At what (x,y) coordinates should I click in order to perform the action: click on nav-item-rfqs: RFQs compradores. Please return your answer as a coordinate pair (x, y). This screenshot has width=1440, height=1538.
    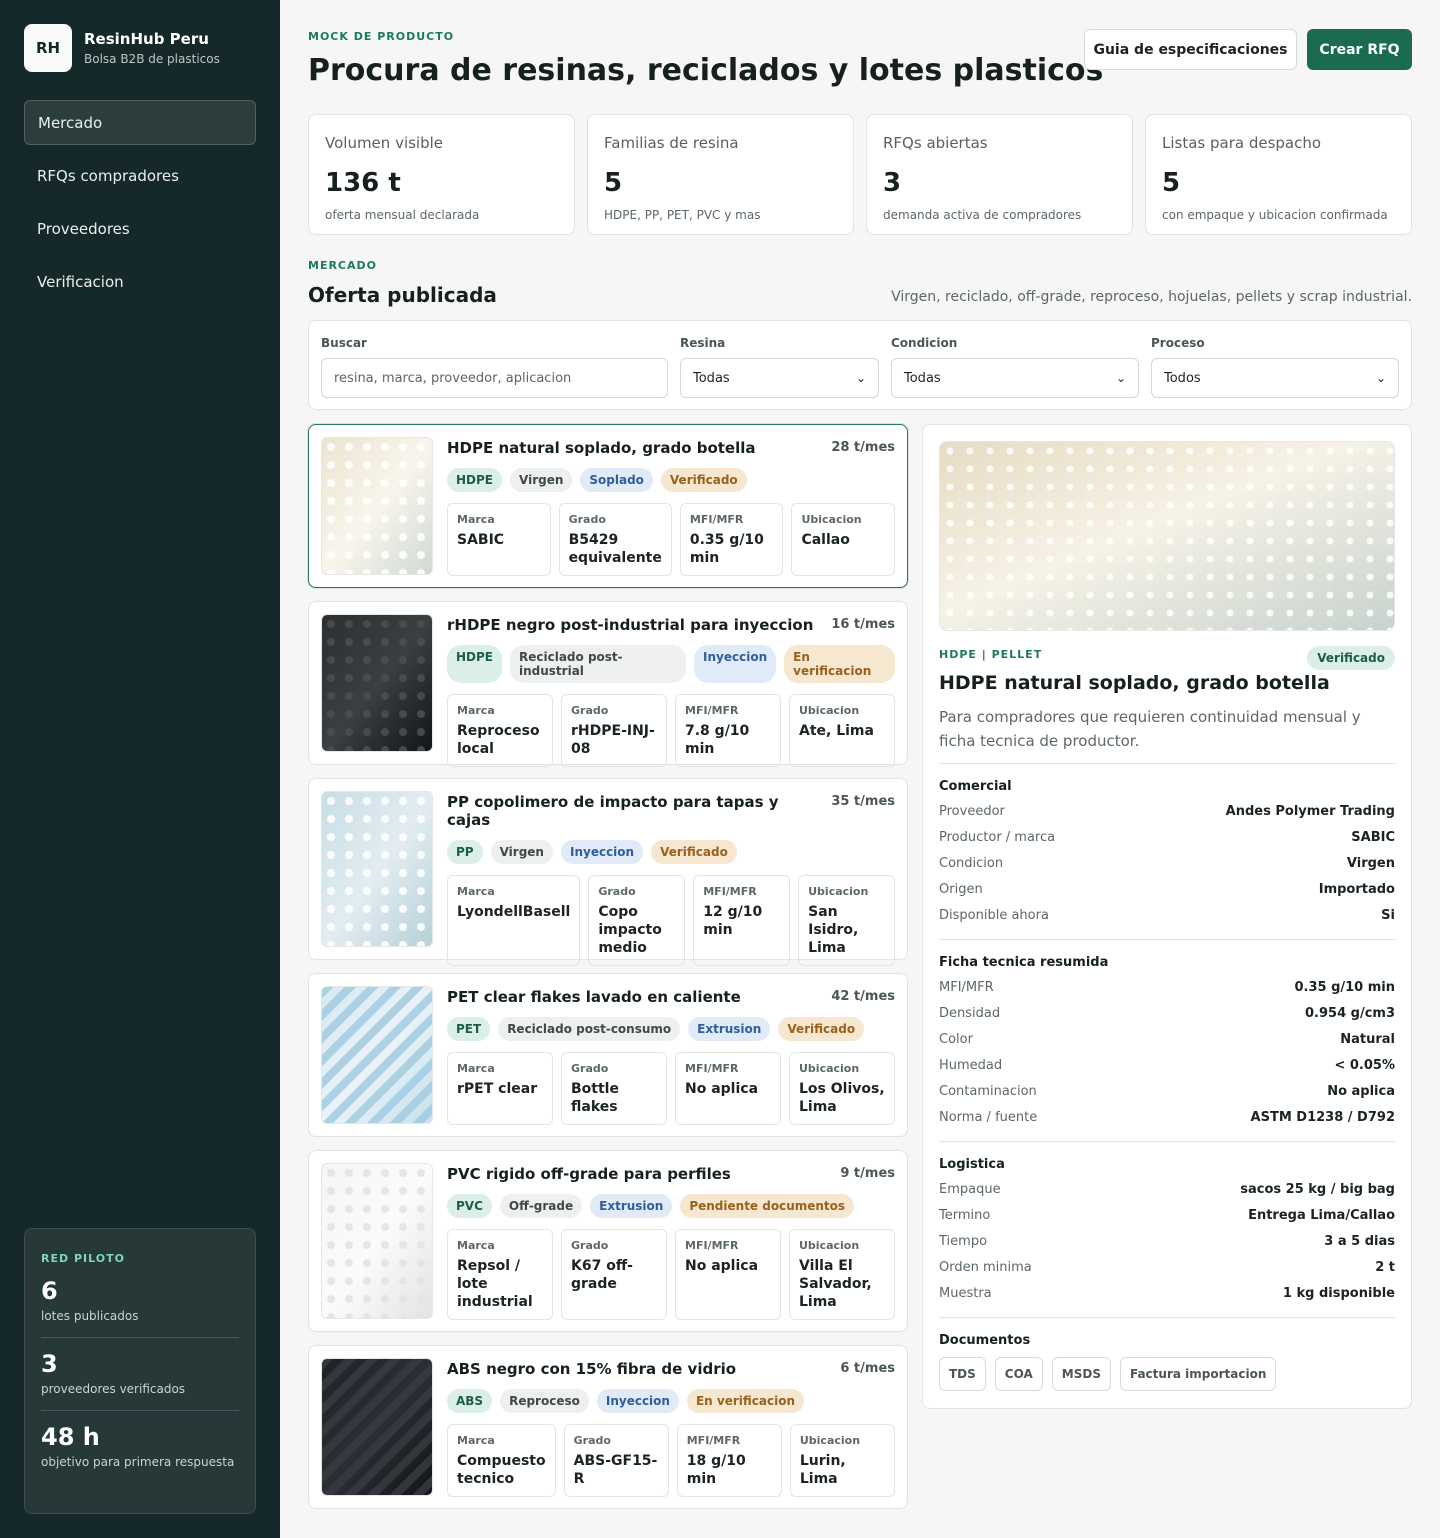
    Looking at the image, I should click on (140, 175).